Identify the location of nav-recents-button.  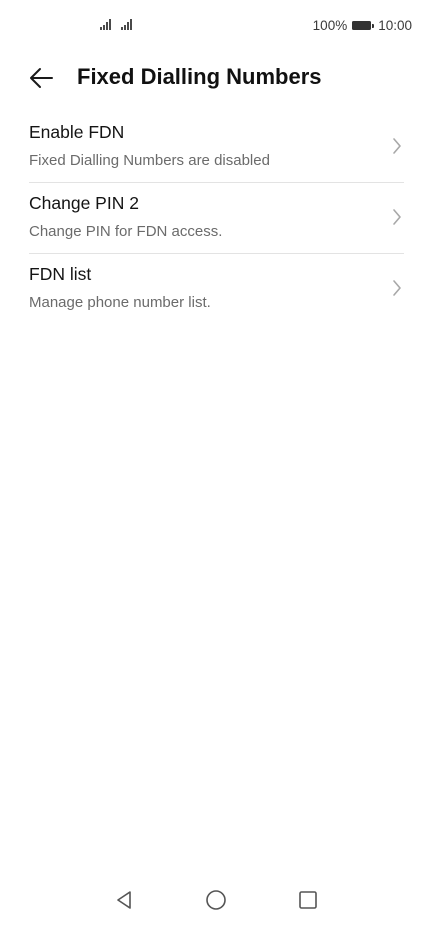
(308, 900).